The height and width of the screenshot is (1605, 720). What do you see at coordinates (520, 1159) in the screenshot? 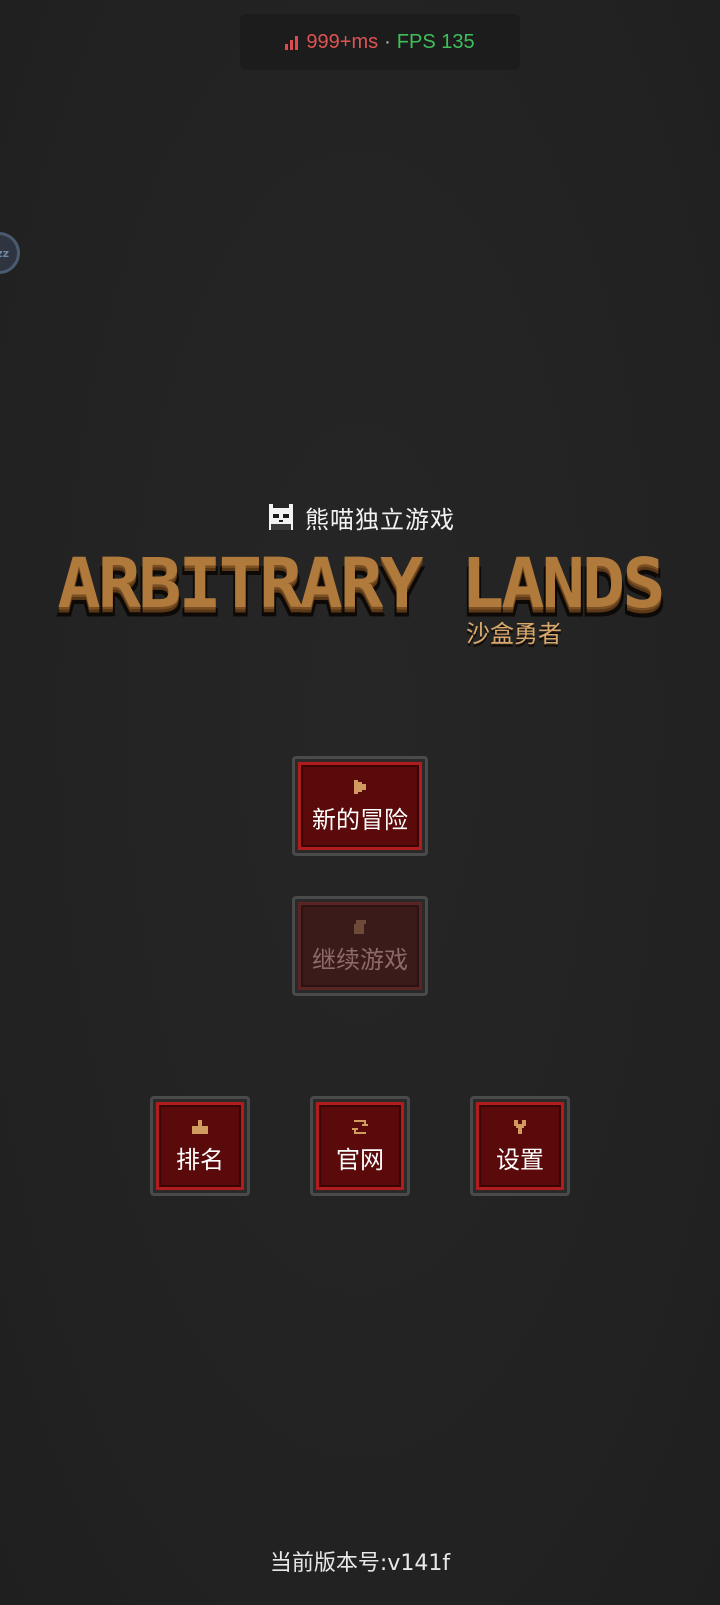
I see `settings-label: 设置` at bounding box center [520, 1159].